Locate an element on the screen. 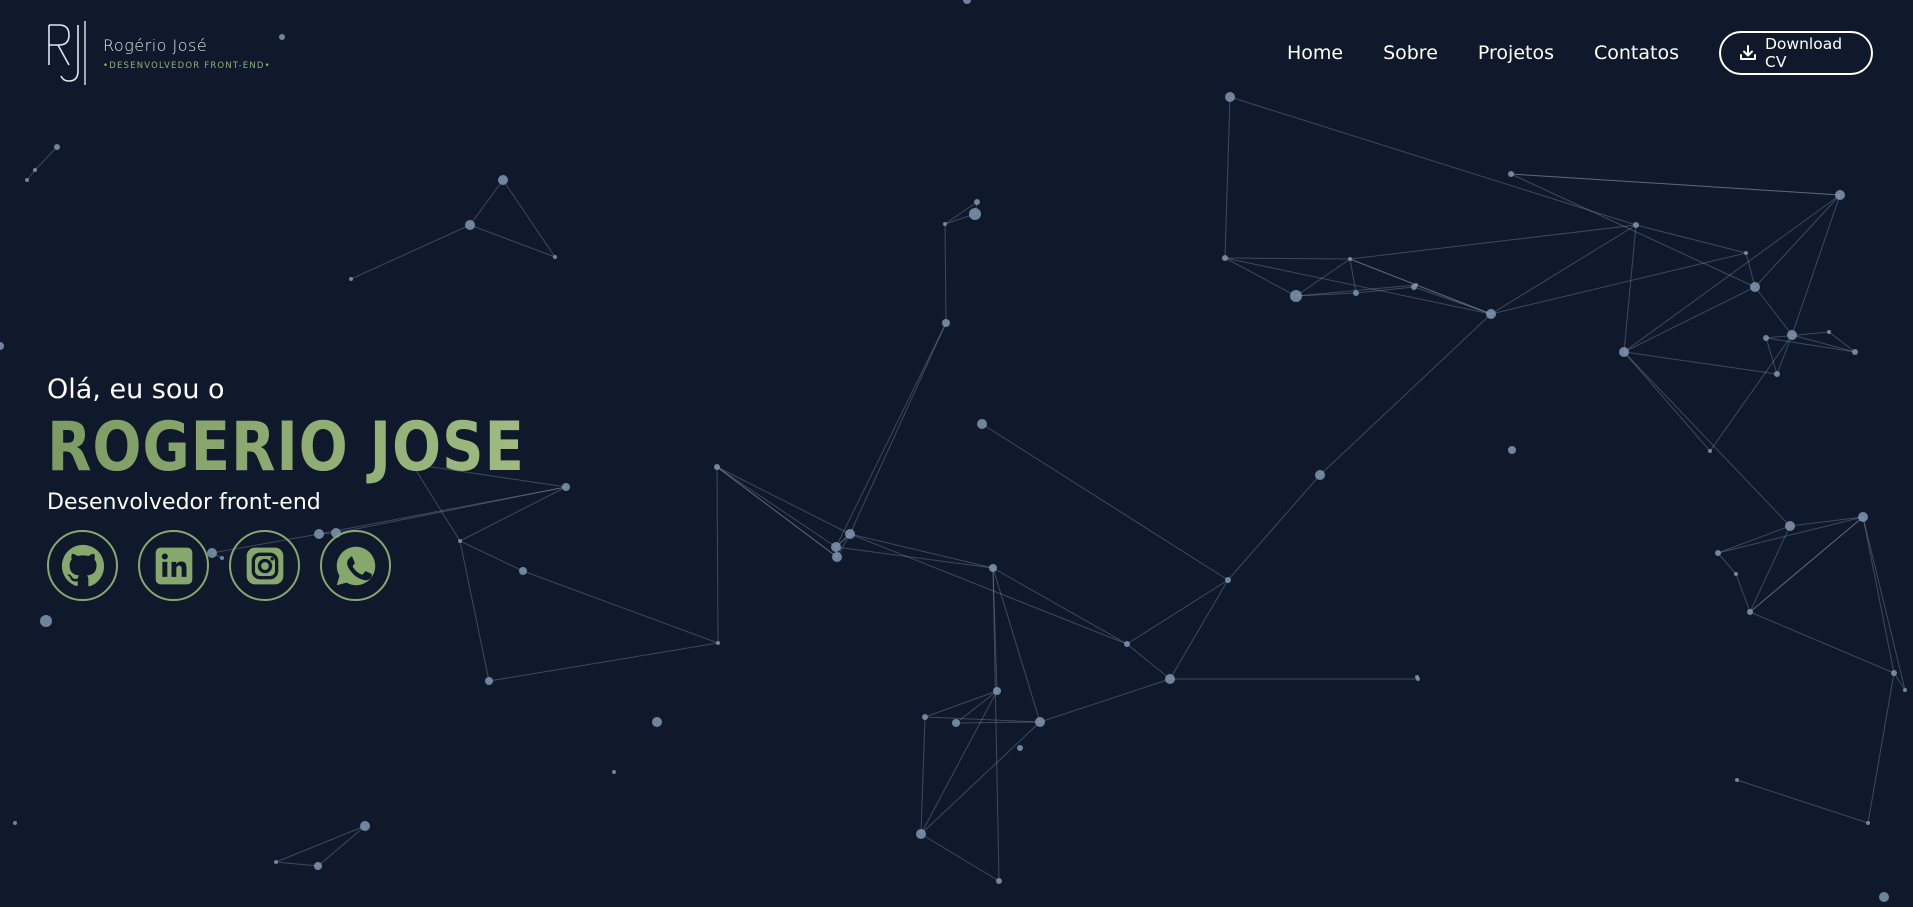 This screenshot has height=907, width=1913. main-navigation: Home Sobre Projetos Contatos Download CV is located at coordinates (1580, 53).